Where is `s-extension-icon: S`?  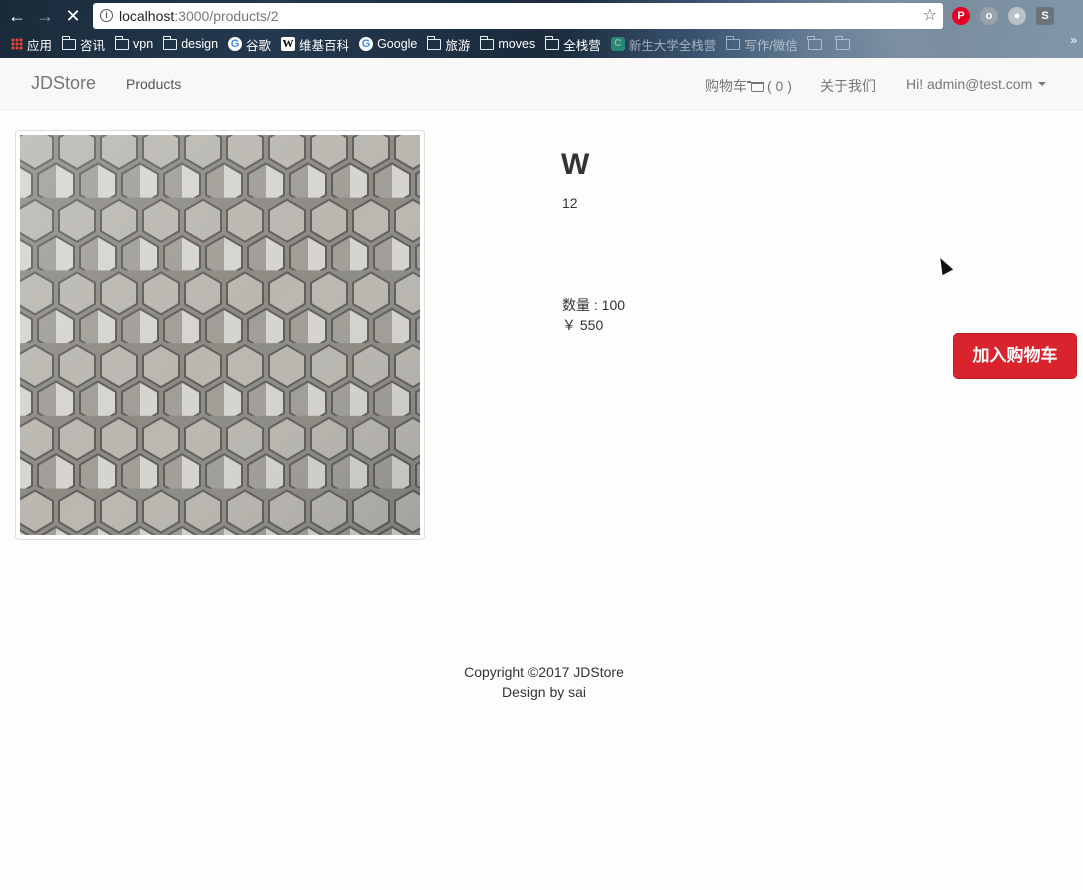 s-extension-icon: S is located at coordinates (1045, 16).